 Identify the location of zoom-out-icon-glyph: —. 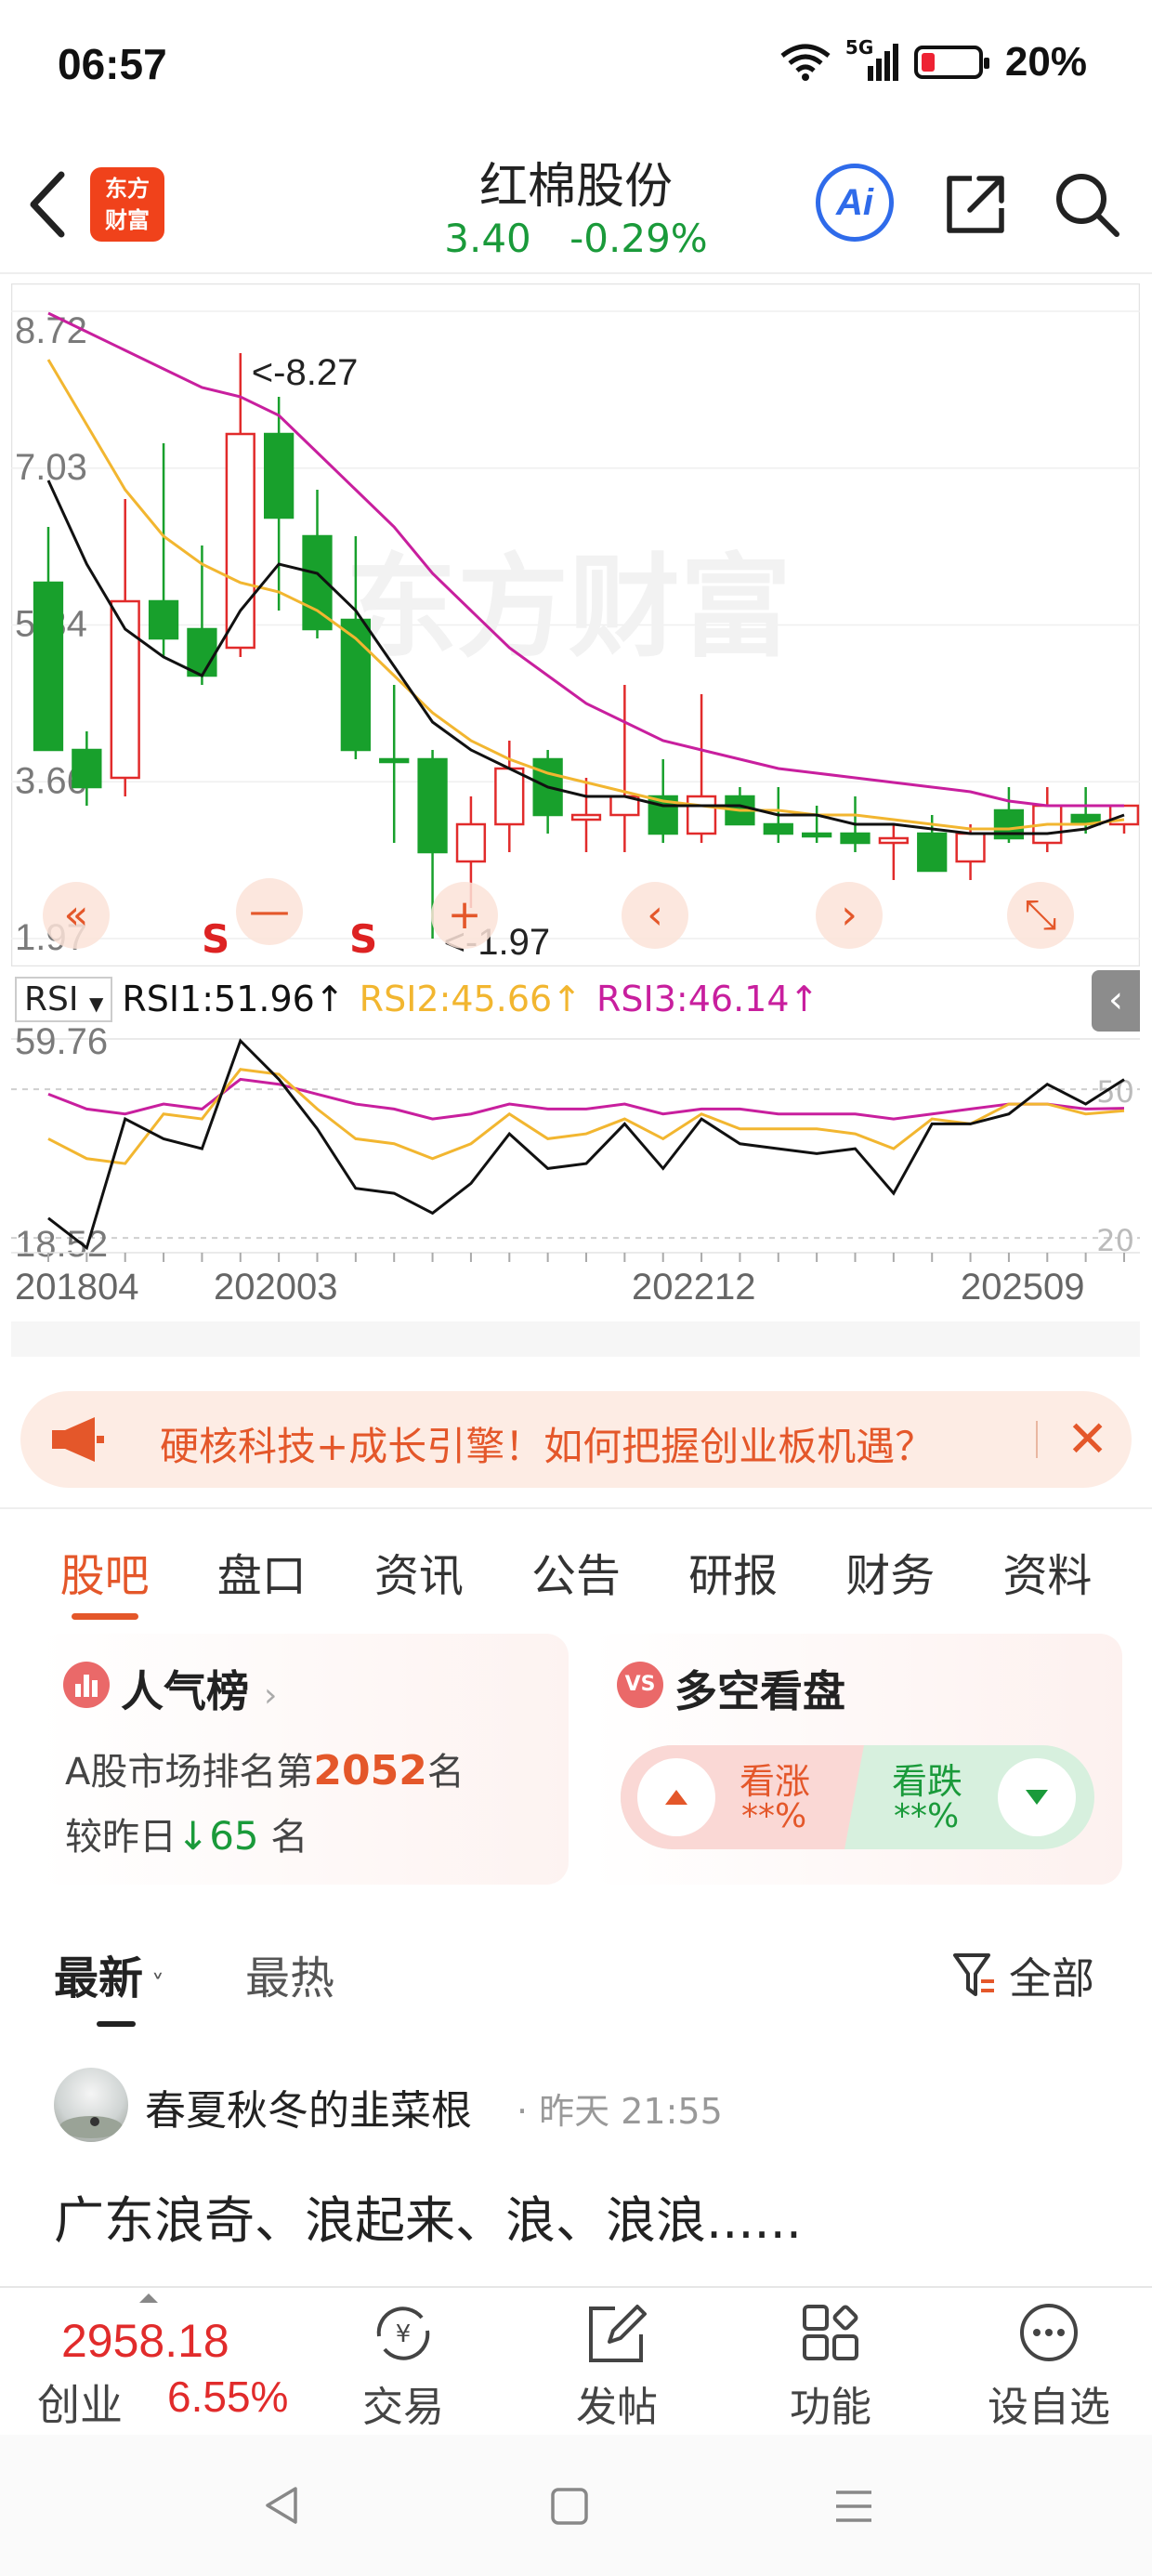
(269, 911).